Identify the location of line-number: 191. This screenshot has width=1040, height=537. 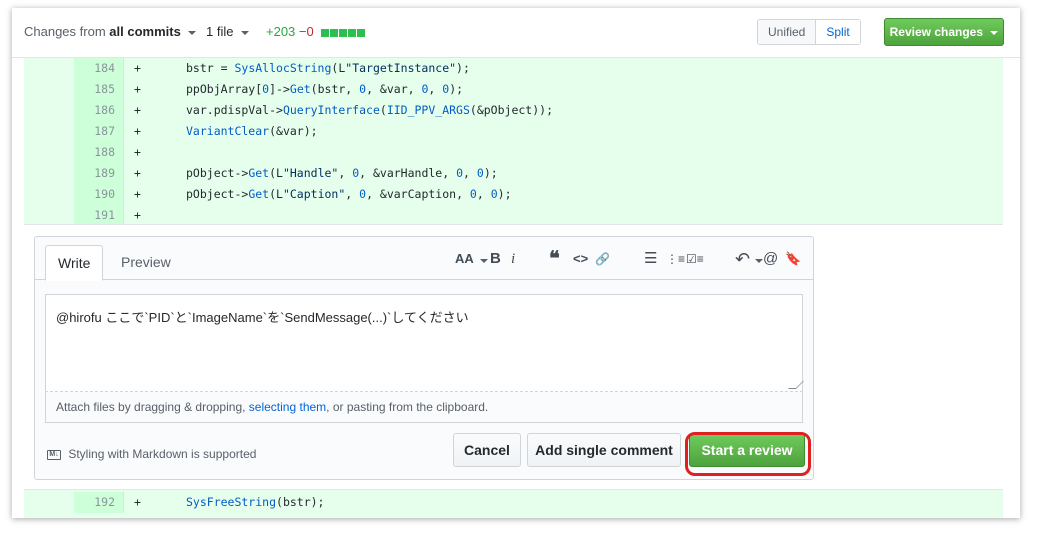
(99, 215).